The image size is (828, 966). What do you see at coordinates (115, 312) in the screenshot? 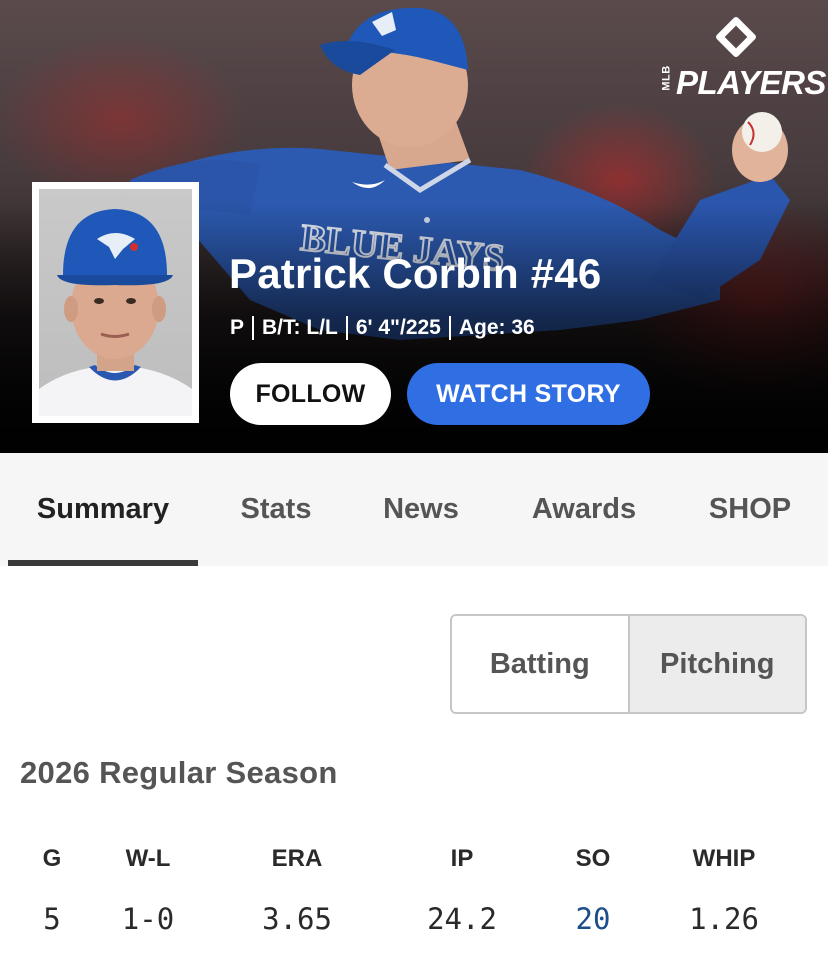
I see `headshot-illustration` at bounding box center [115, 312].